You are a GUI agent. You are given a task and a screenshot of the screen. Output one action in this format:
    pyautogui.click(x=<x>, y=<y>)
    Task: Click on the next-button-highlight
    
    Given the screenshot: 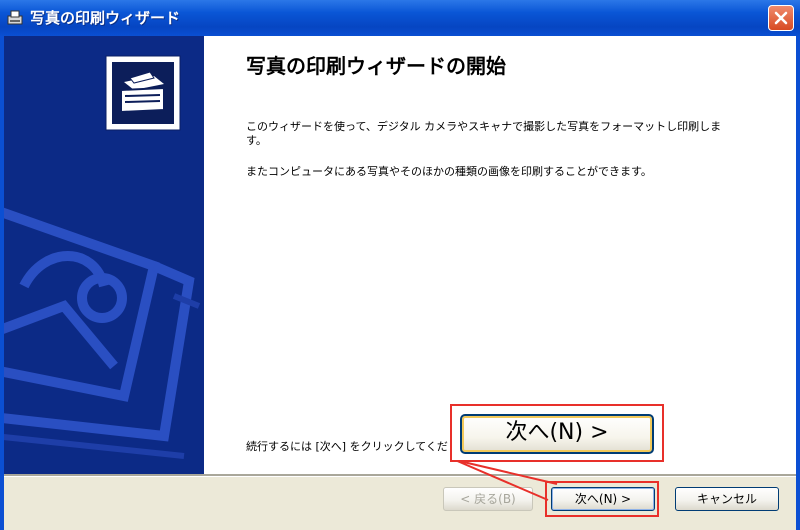 What is the action you would take?
    pyautogui.click(x=602, y=499)
    